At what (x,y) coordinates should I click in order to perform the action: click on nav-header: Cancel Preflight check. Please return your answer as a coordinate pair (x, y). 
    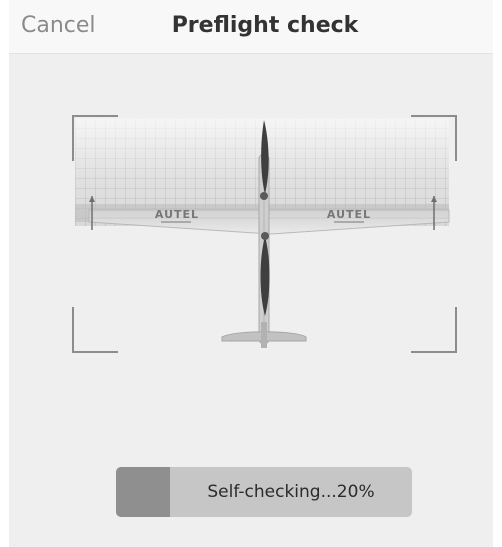
    Looking at the image, I should click on (251, 27).